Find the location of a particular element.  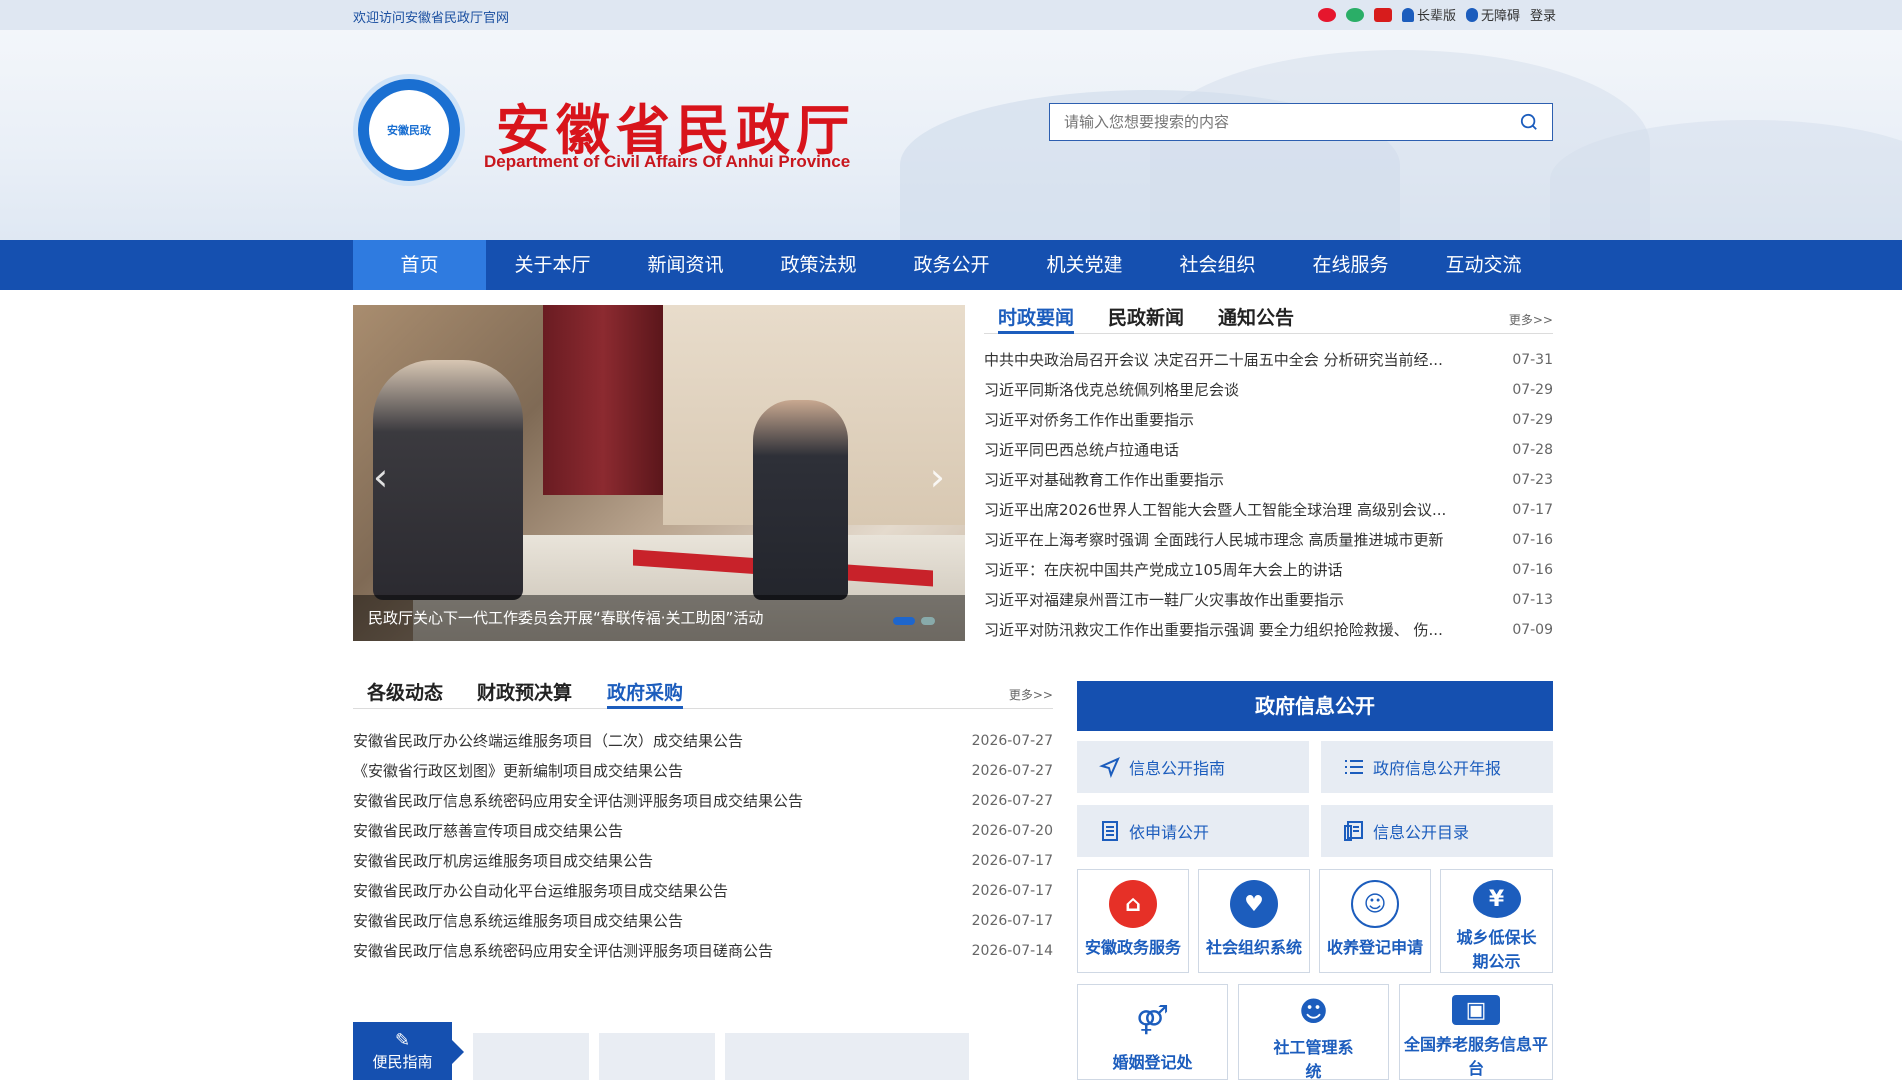

tab-notices: 通知公告 is located at coordinates (1256, 318).